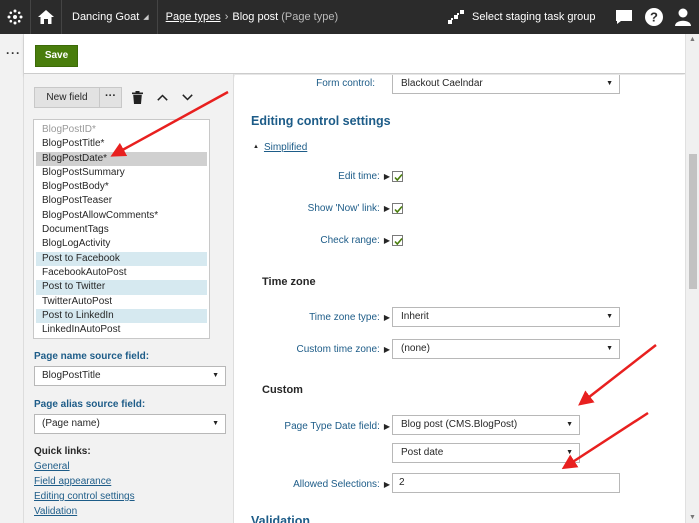  I want to click on show-now-link-label: Show 'Now' link: ▶, so click(348, 208).